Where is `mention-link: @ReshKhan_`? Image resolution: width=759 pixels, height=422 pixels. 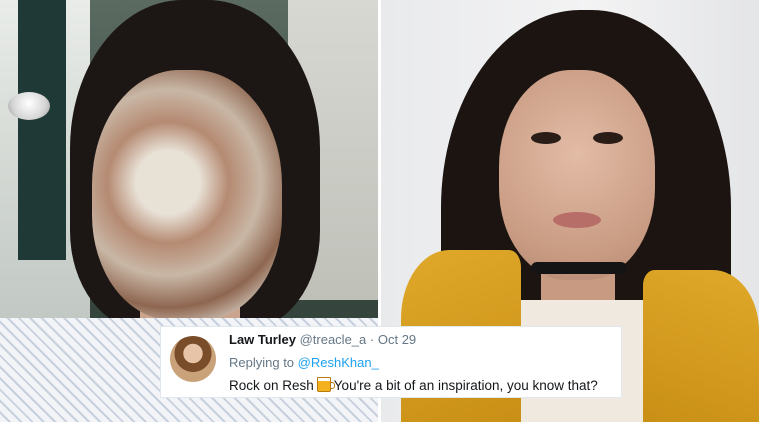
mention-link: @ReshKhan_ is located at coordinates (338, 362).